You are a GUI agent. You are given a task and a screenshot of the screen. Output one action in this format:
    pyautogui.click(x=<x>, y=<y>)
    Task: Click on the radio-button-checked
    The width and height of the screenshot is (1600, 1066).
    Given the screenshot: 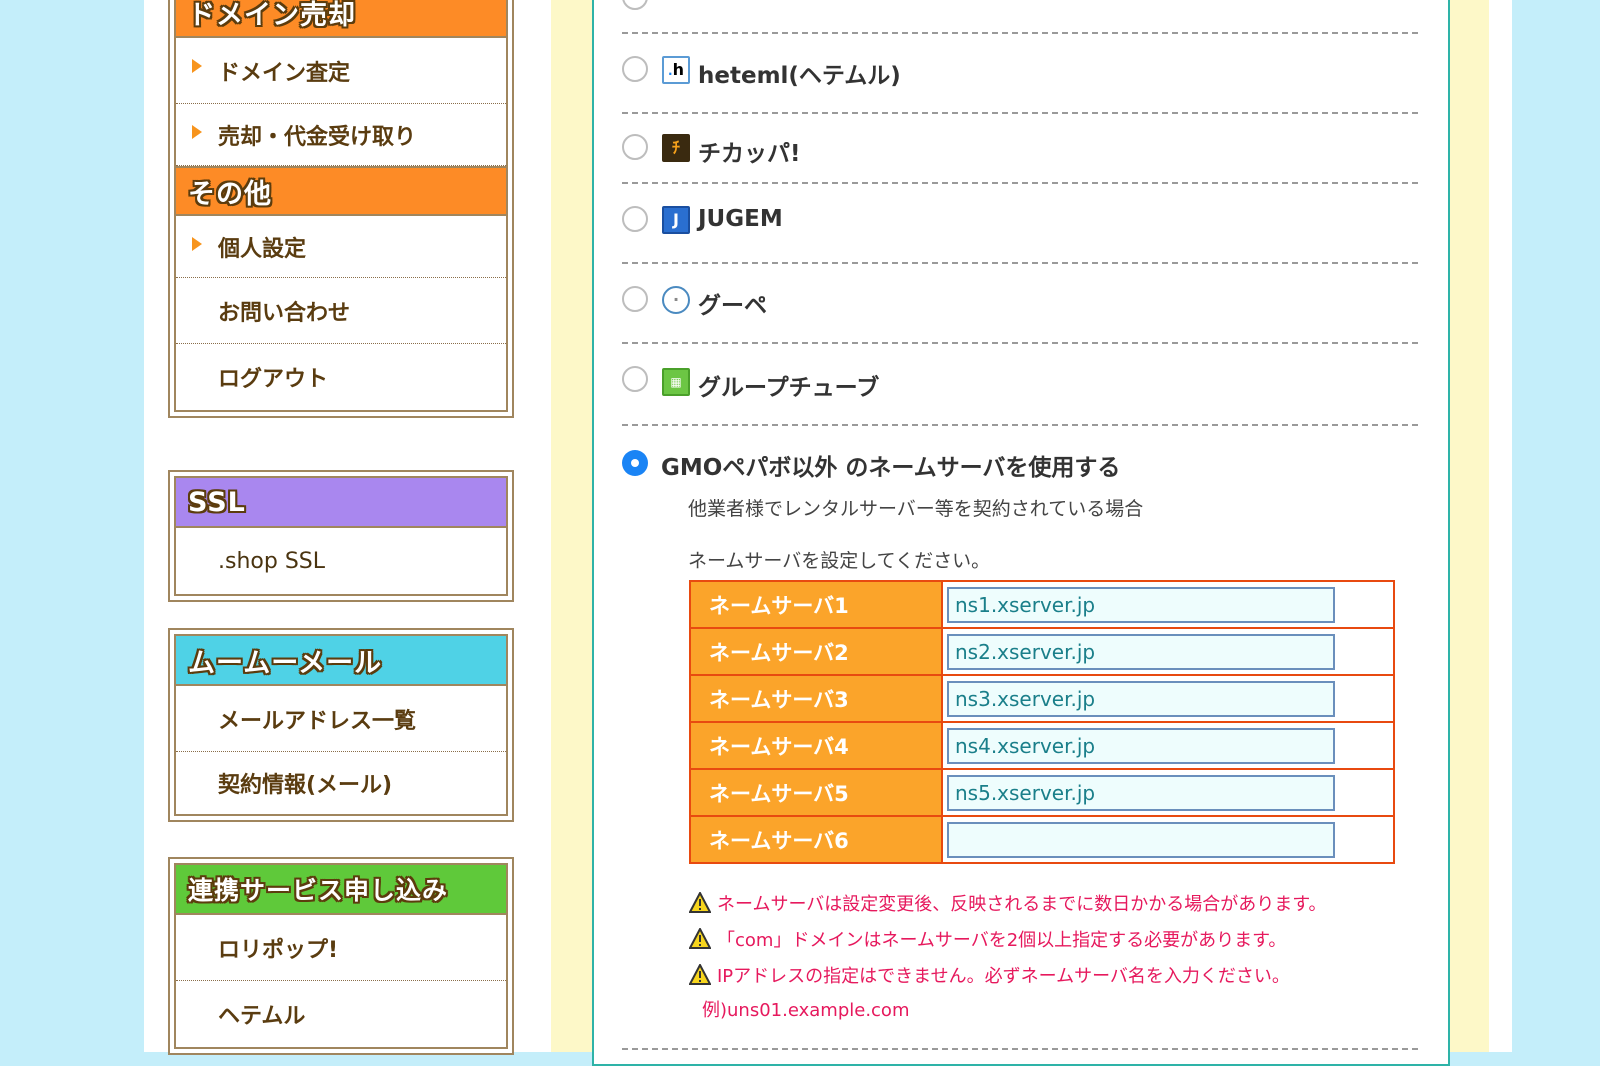 What is the action you would take?
    pyautogui.click(x=635, y=463)
    